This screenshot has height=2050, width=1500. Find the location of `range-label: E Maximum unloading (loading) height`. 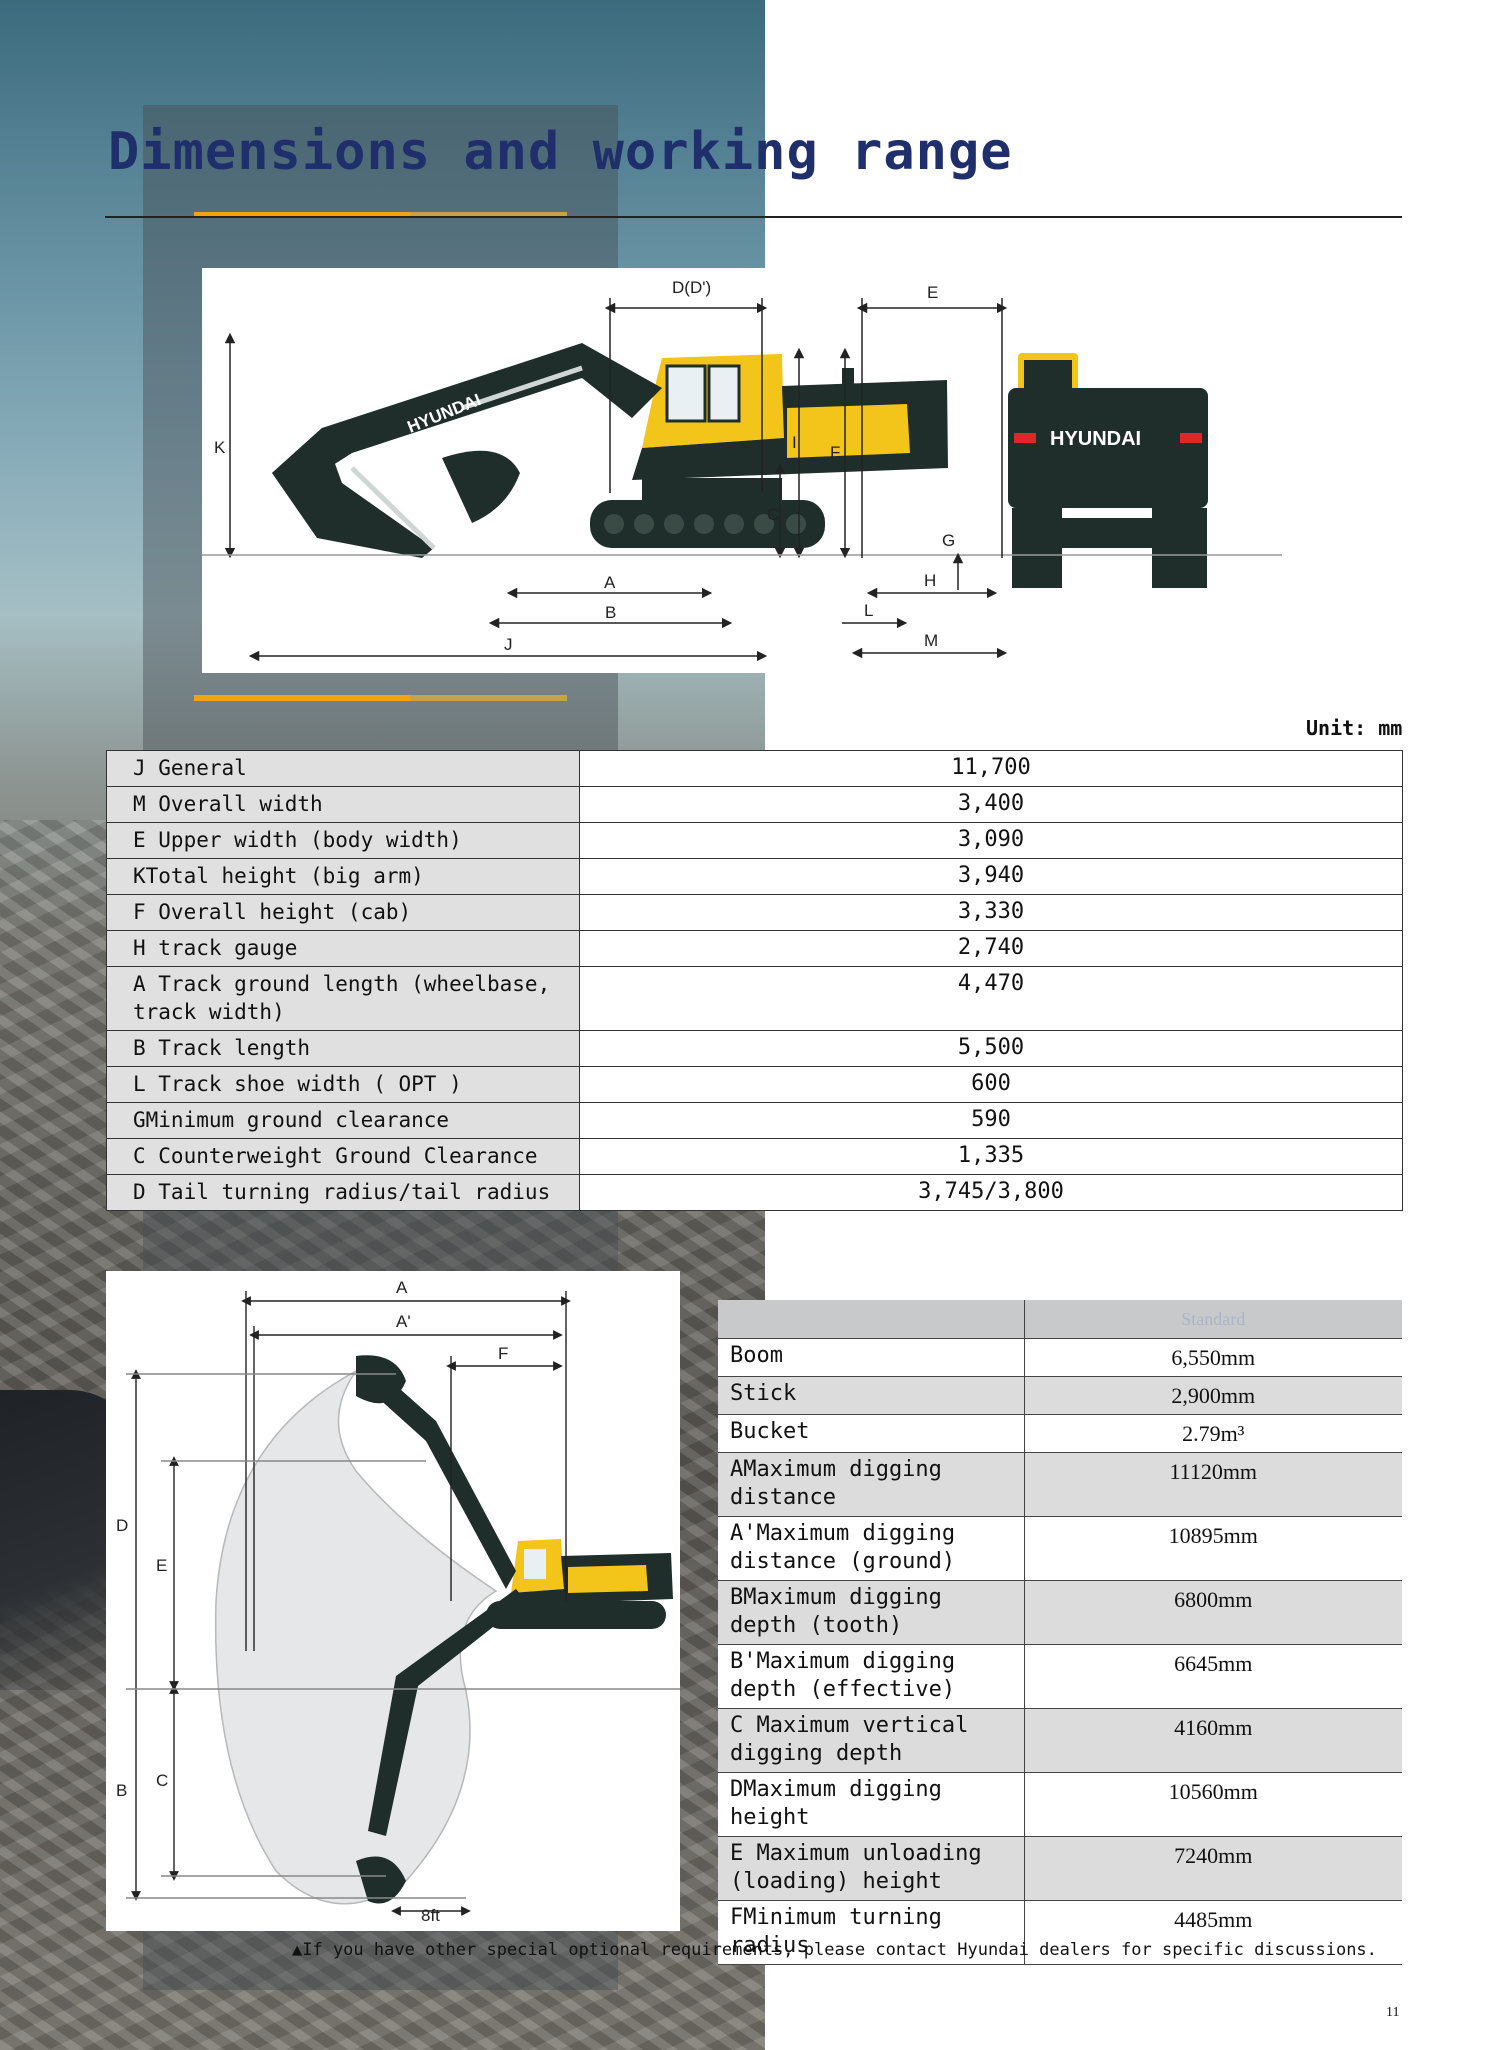

range-label: E Maximum unloading (loading) height is located at coordinates (871, 1868).